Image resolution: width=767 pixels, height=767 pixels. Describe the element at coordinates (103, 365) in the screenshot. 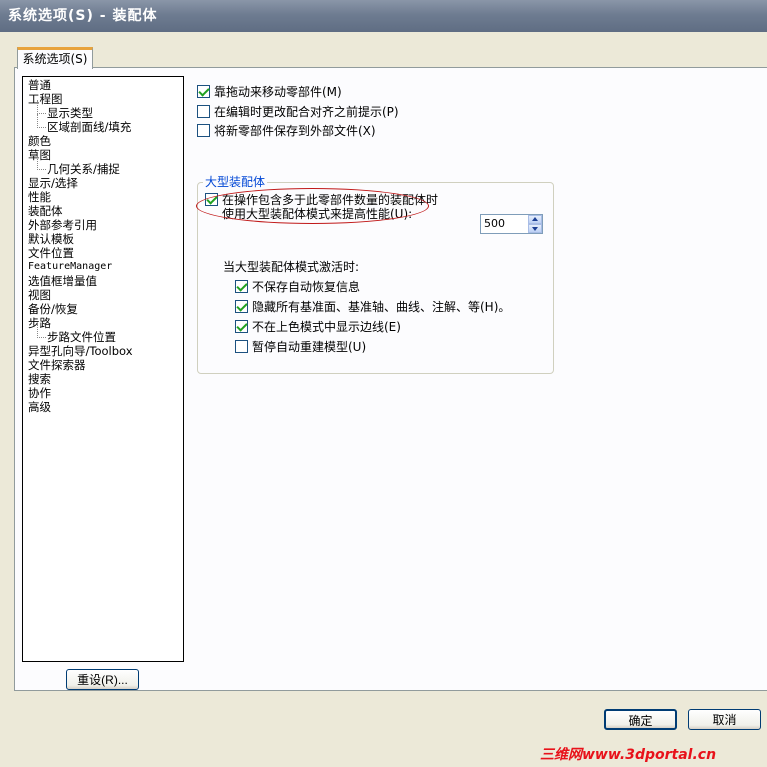

I see `tree-item: 文件探索器` at that location.